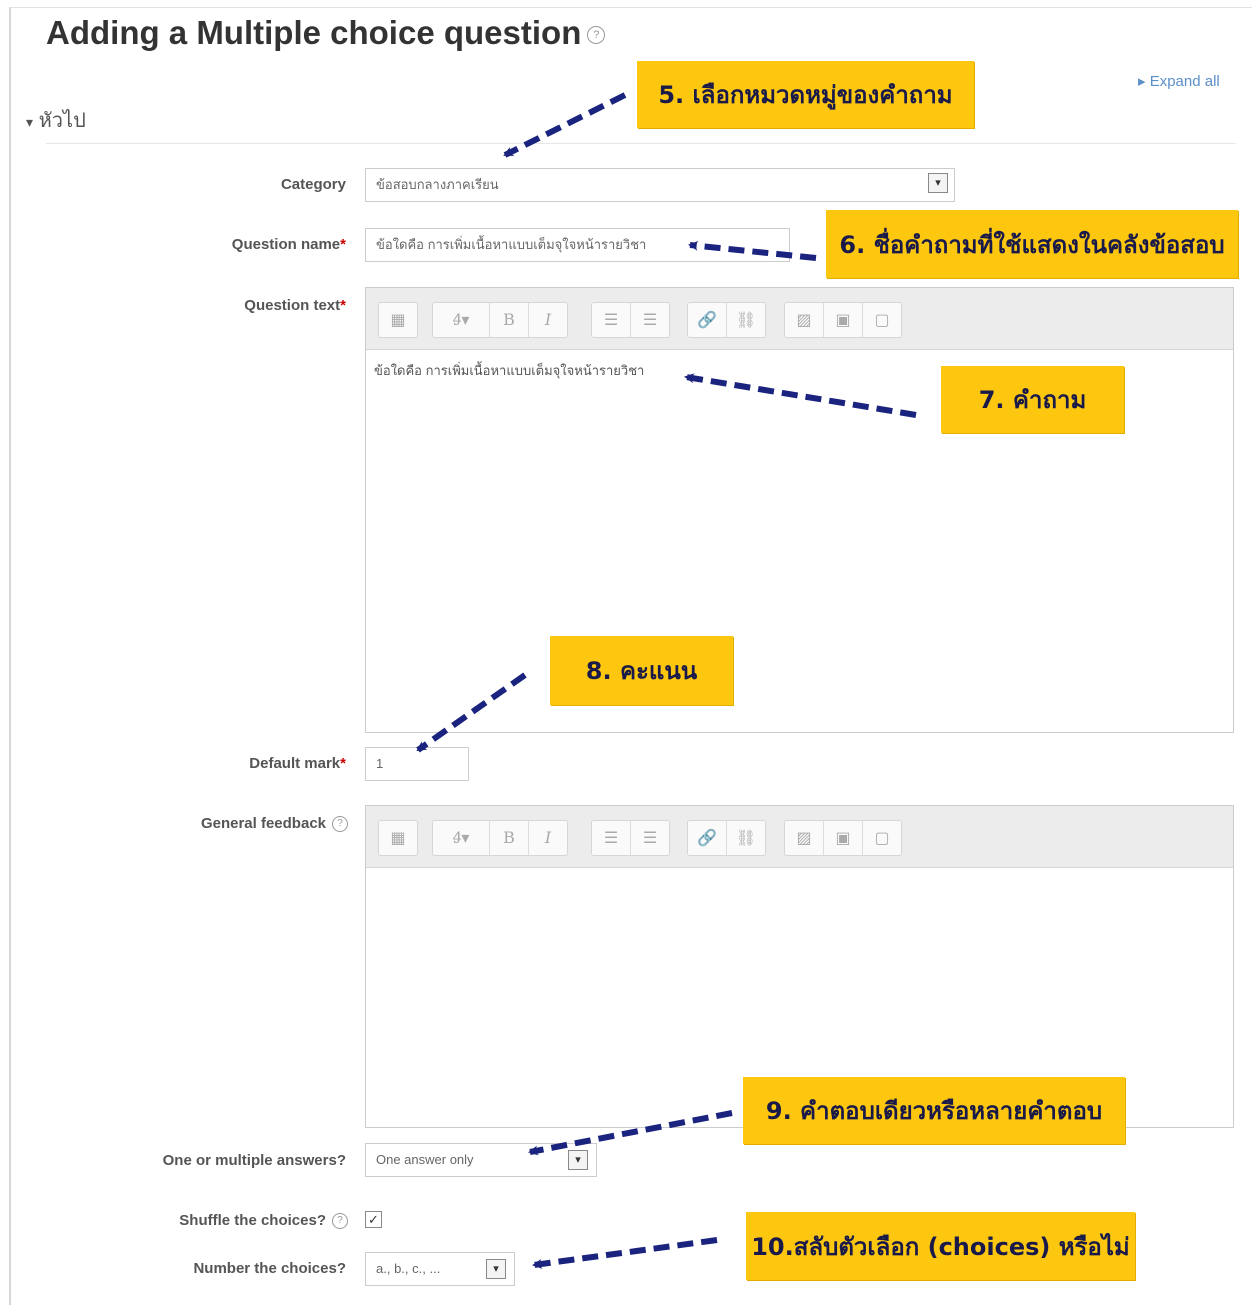  What do you see at coordinates (641, 670) in the screenshot?
I see `annotation-note-8: 8. คะแนน` at bounding box center [641, 670].